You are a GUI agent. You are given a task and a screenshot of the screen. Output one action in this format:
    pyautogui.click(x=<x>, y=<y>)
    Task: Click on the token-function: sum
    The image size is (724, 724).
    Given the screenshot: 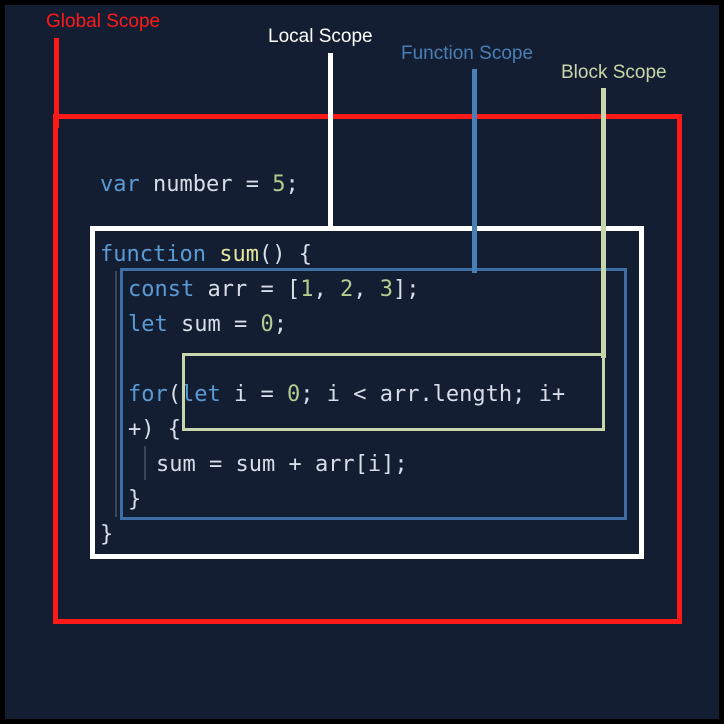 What is the action you would take?
    pyautogui.click(x=232, y=254)
    